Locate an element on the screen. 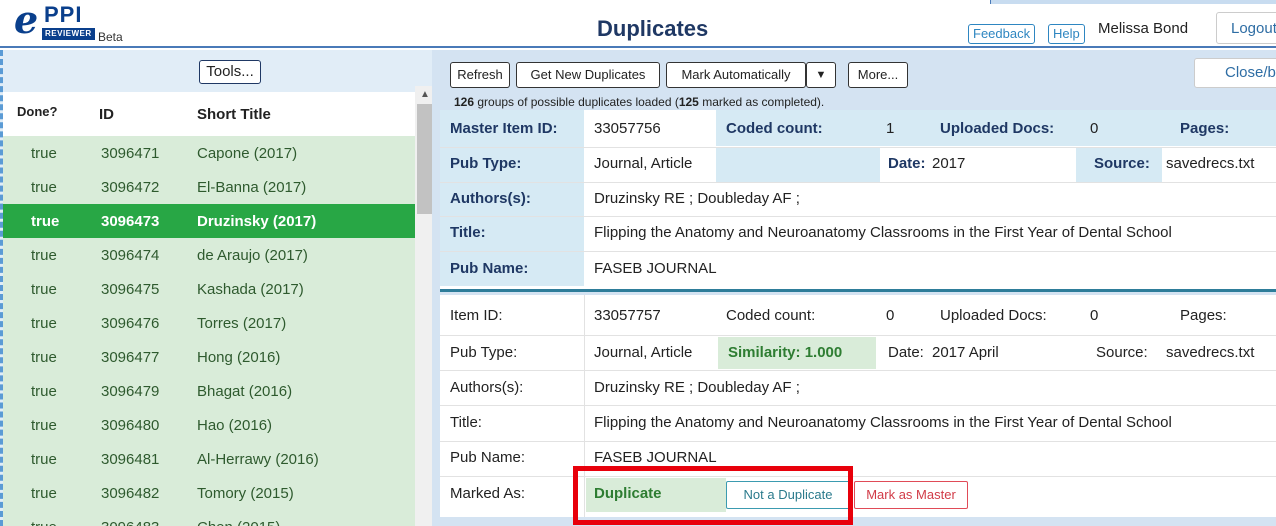  row-id-cell: 3096483 is located at coordinates (130, 522).